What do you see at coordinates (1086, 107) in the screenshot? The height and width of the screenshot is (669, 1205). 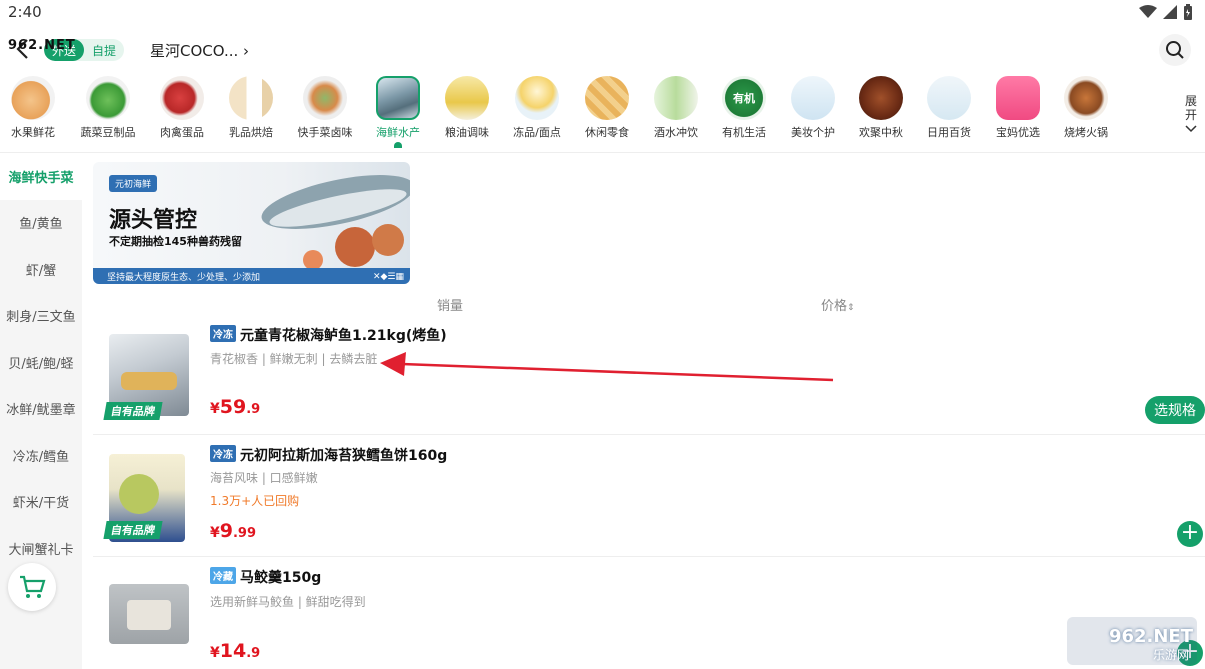 I see `category-bbq-hotpot: 烧烤火锅` at bounding box center [1086, 107].